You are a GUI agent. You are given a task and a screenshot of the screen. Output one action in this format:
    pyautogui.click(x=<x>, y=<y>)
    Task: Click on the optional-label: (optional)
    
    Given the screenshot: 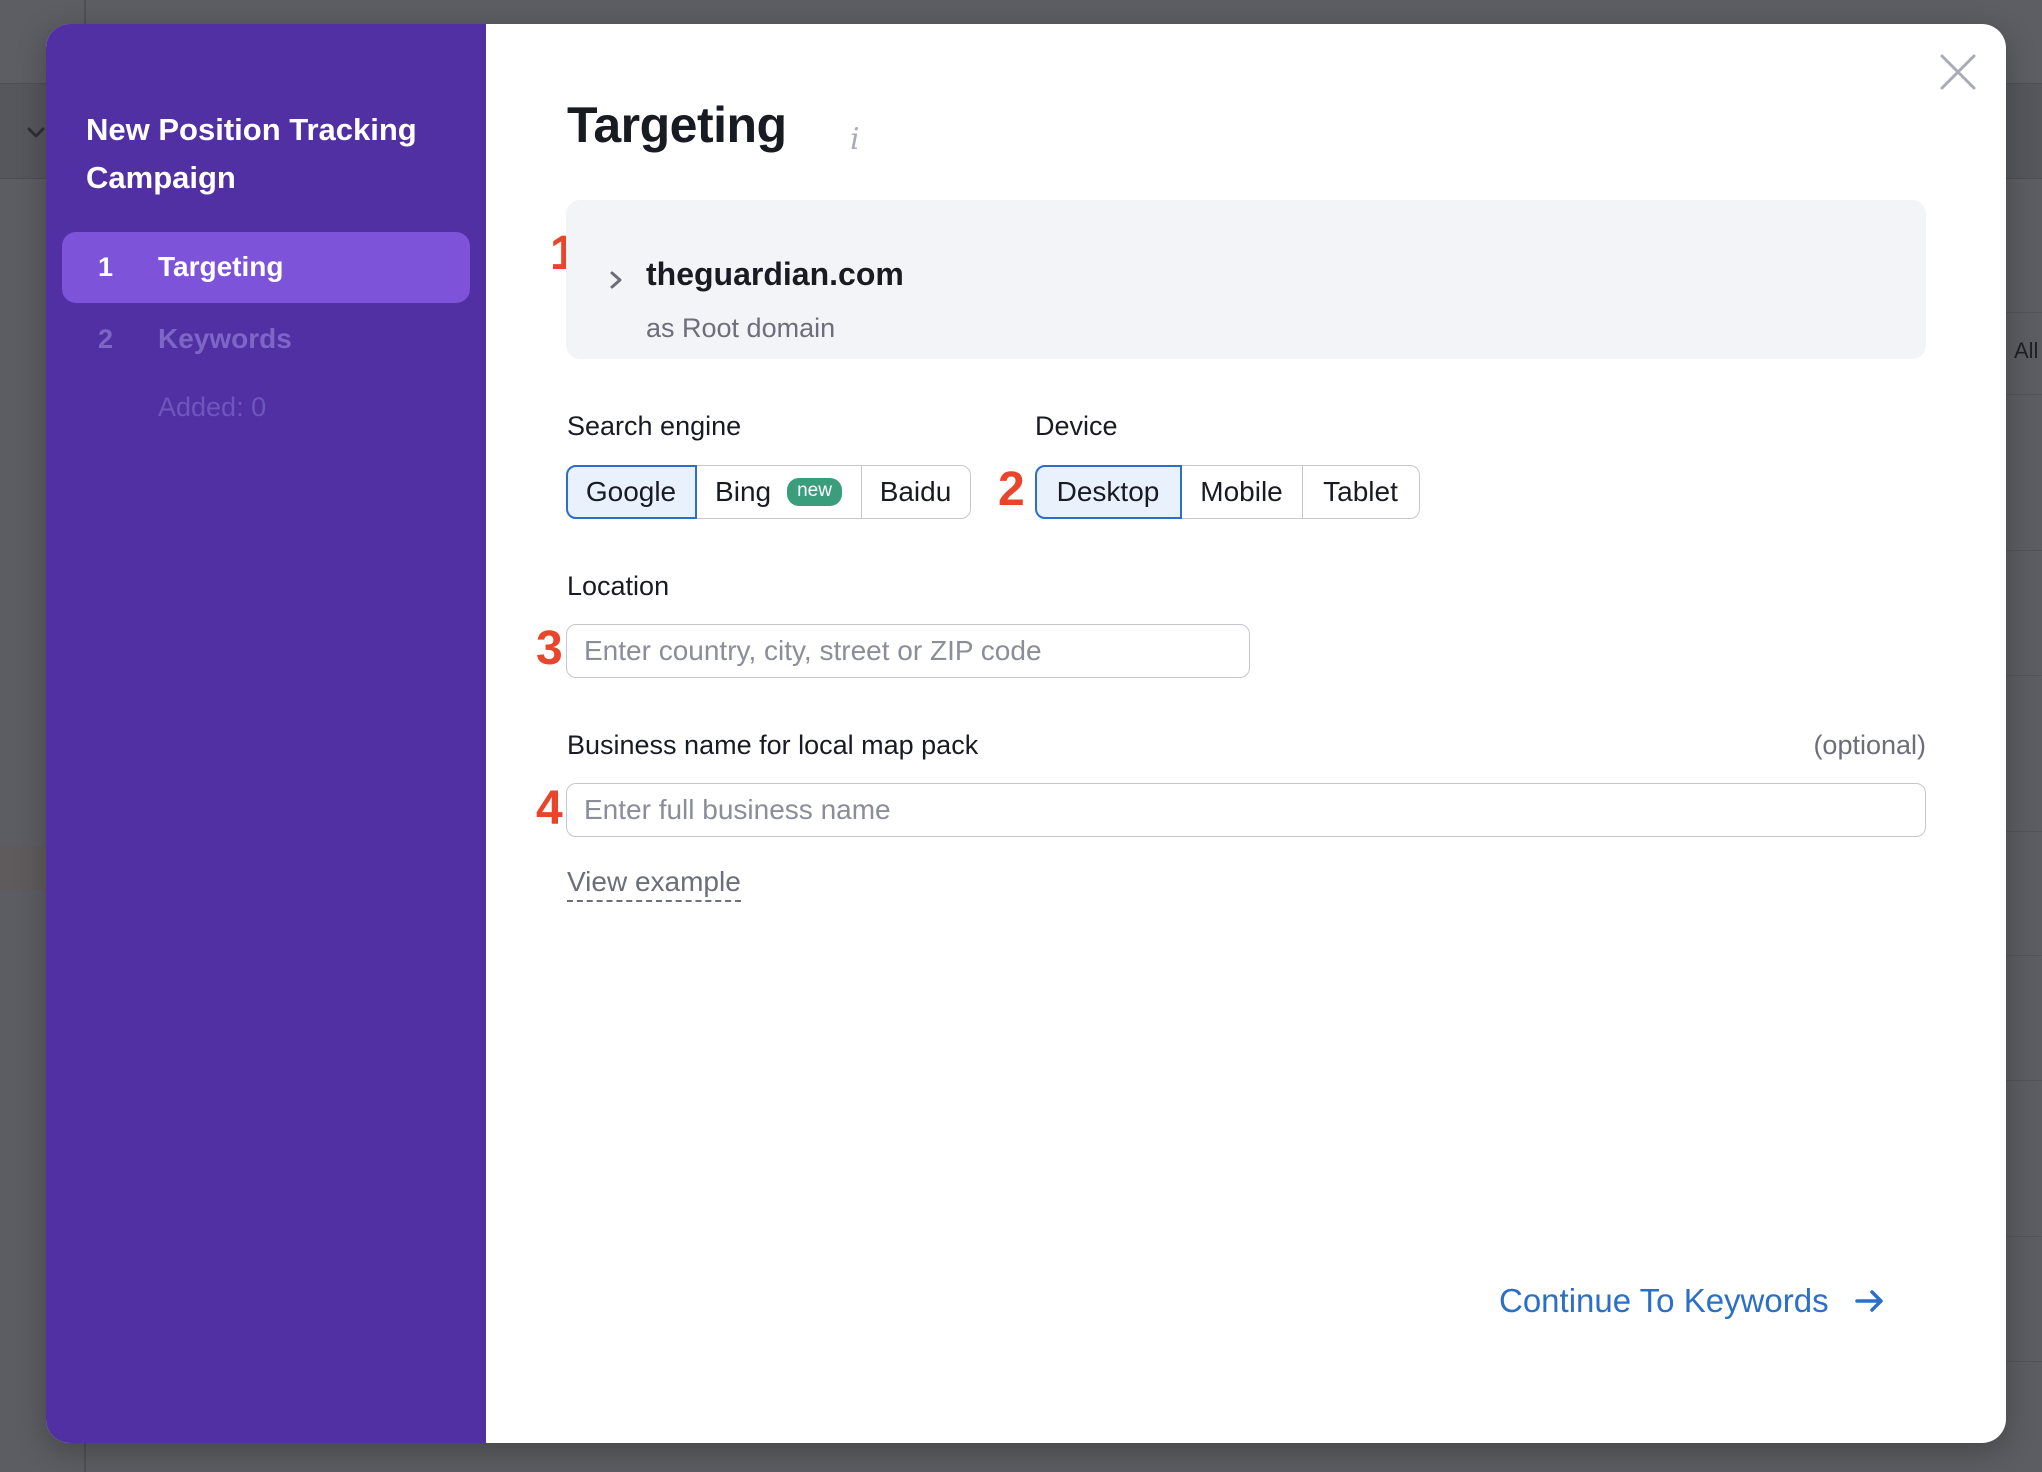 What is the action you would take?
    pyautogui.click(x=1869, y=745)
    